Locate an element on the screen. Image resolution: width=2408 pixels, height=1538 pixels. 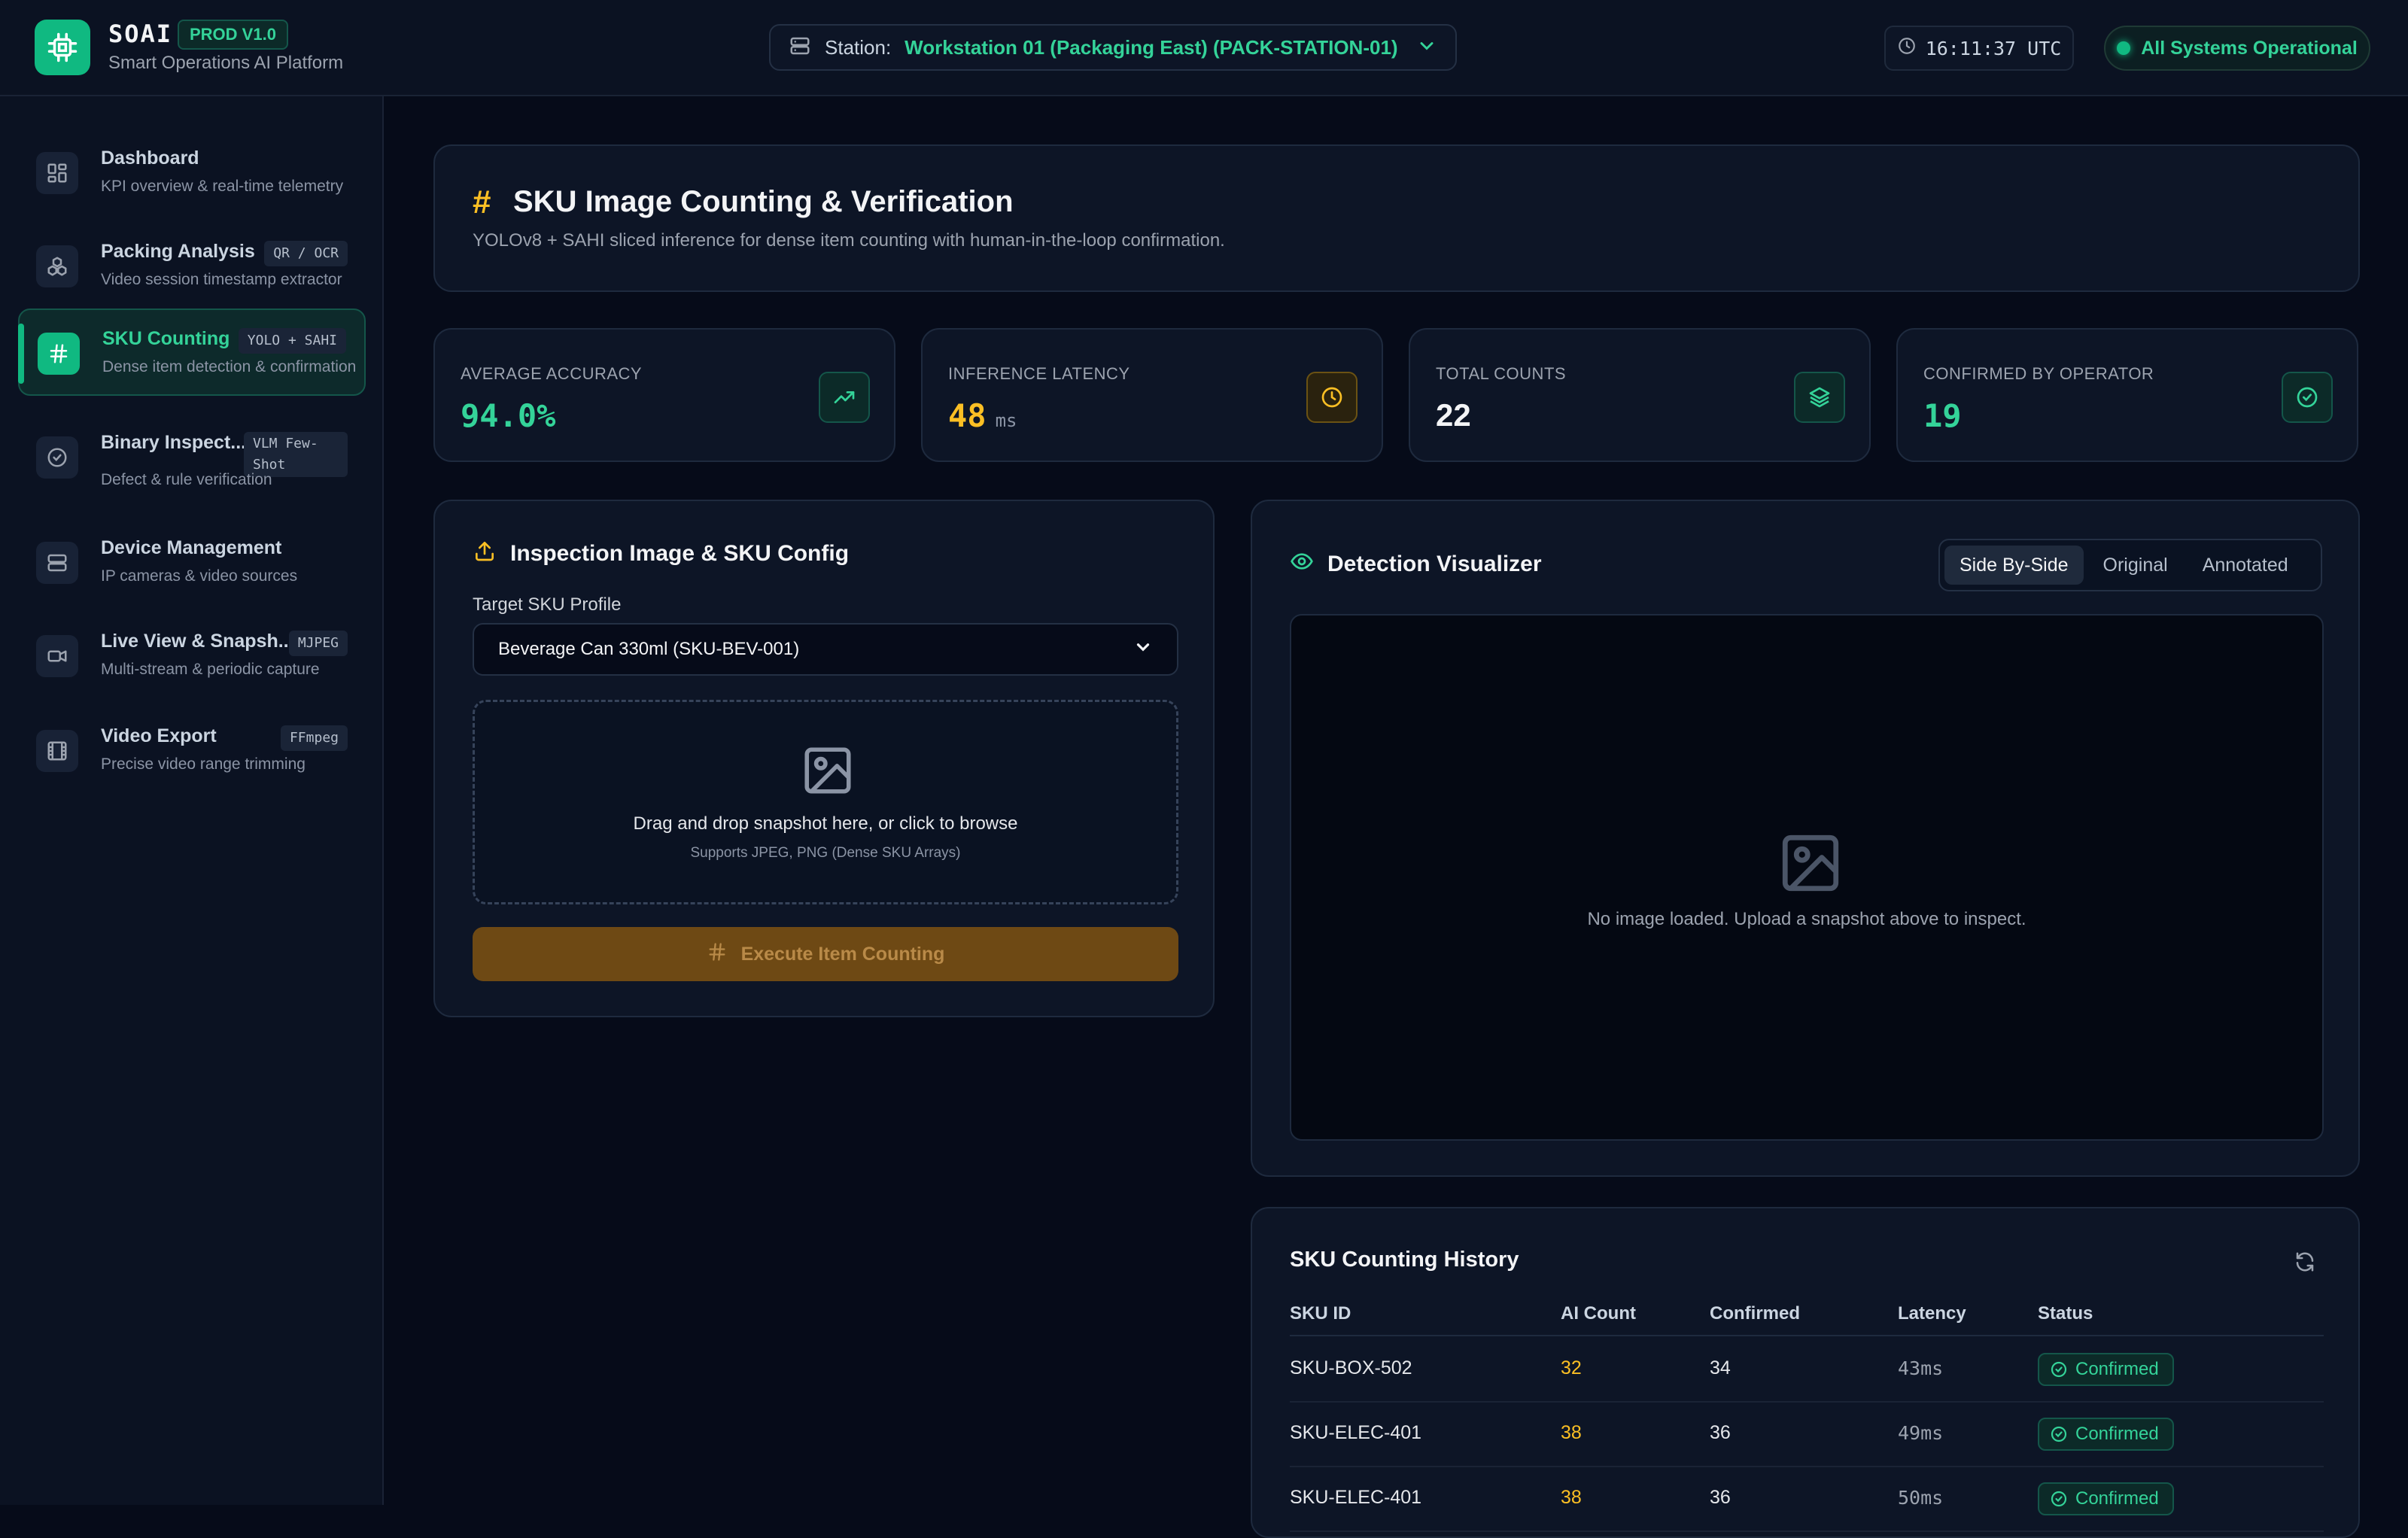
sidebar-item-tag: YOLO + SAHI is located at coordinates (292, 341).